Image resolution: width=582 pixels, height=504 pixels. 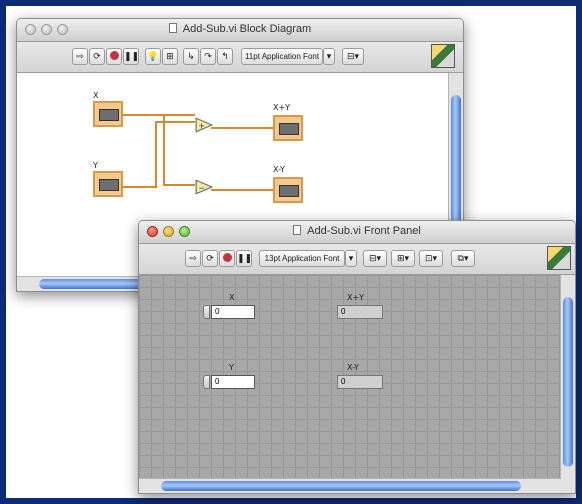 What do you see at coordinates (282, 56) in the screenshot?
I see `font-selector: 11pt Application Font` at bounding box center [282, 56].